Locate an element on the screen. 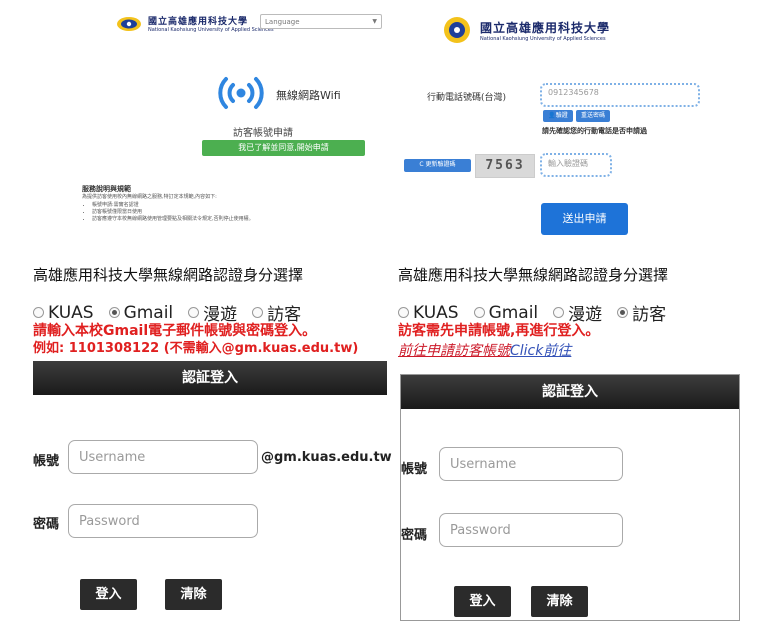 Image resolution: width=773 pixels, height=621 pixels. phone-label: 行動電話號碼(台灣) is located at coordinates (467, 98).